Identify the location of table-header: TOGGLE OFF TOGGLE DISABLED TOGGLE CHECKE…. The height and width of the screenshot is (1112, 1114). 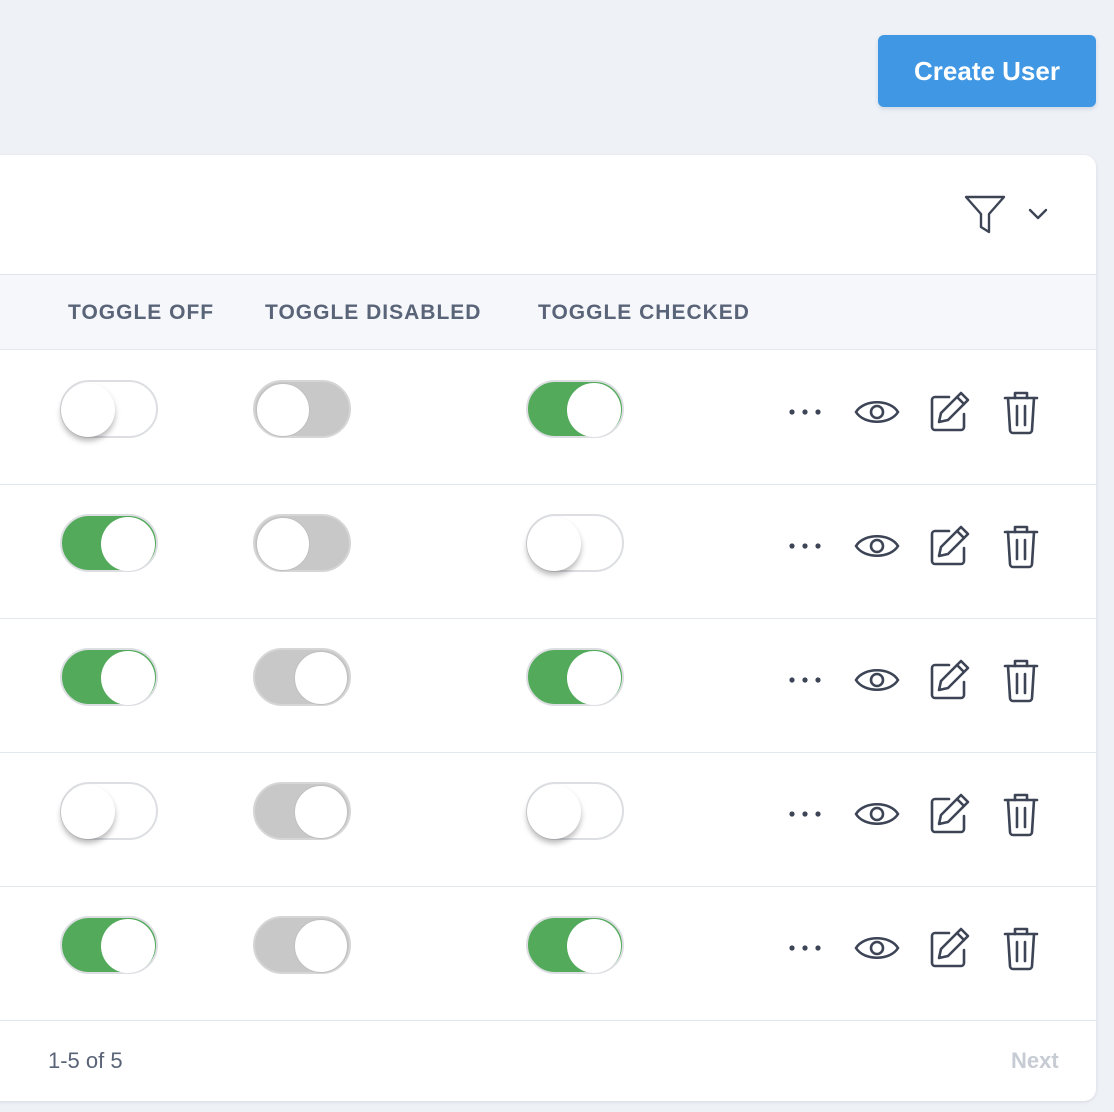
(548, 312).